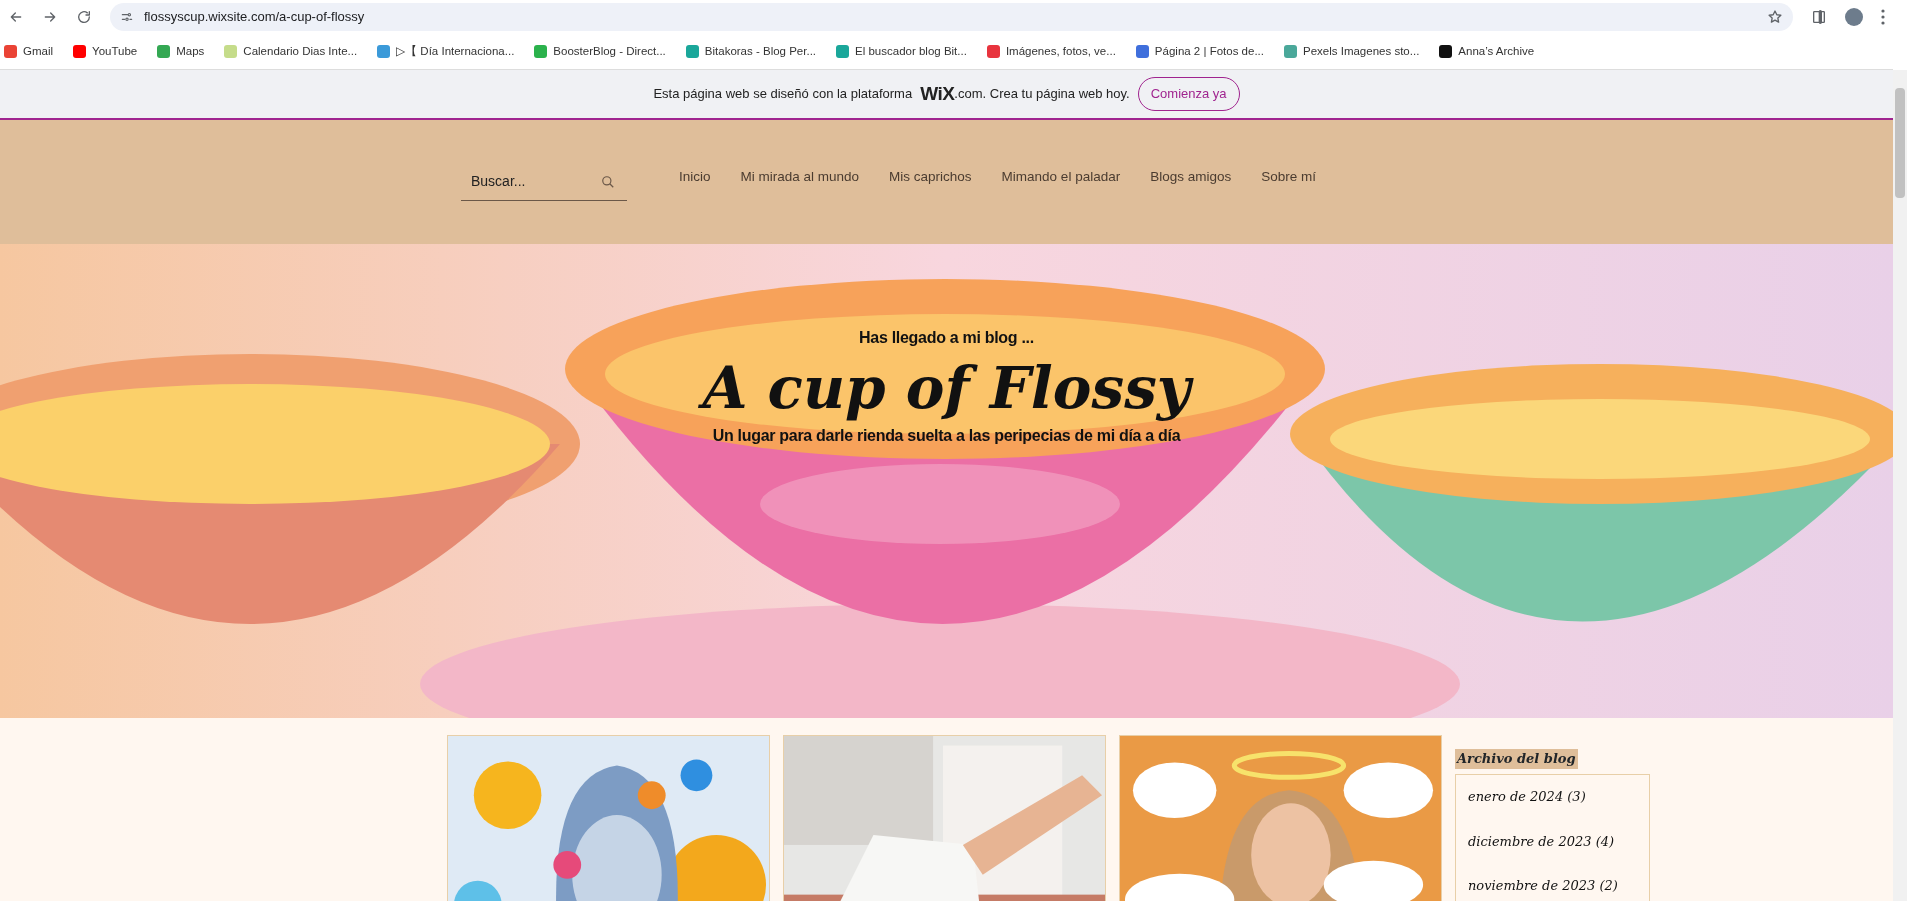  What do you see at coordinates (1775, 17) in the screenshot?
I see `star-icon` at bounding box center [1775, 17].